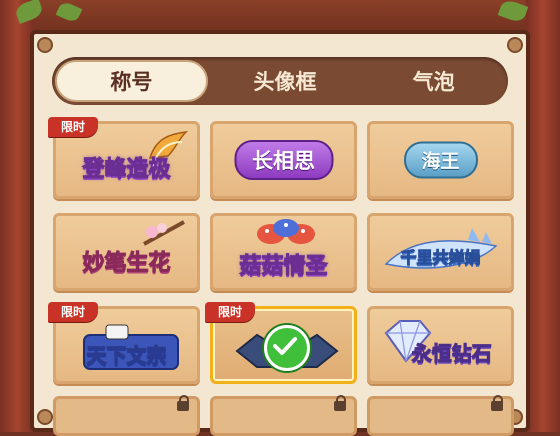  I want to click on title-text: 登峰造极, so click(126, 170).